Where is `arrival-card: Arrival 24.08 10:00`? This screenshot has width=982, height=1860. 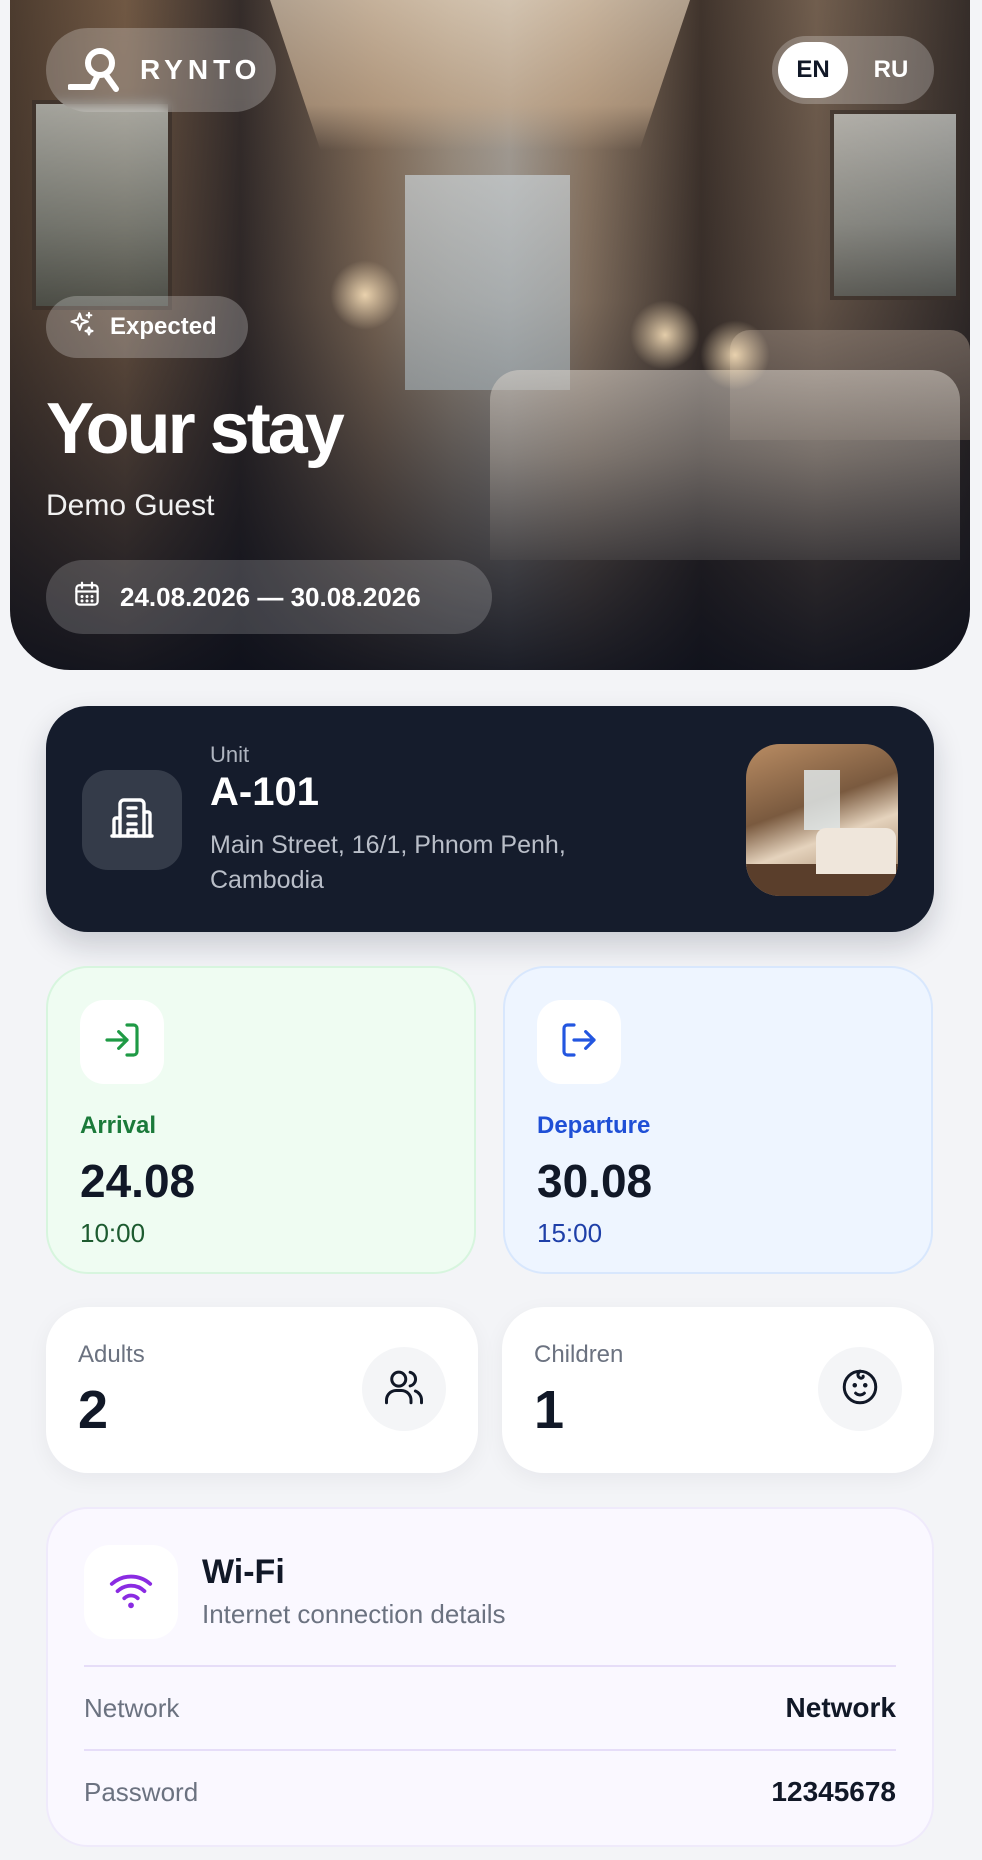 arrival-card: Arrival 24.08 10:00 is located at coordinates (261, 1120).